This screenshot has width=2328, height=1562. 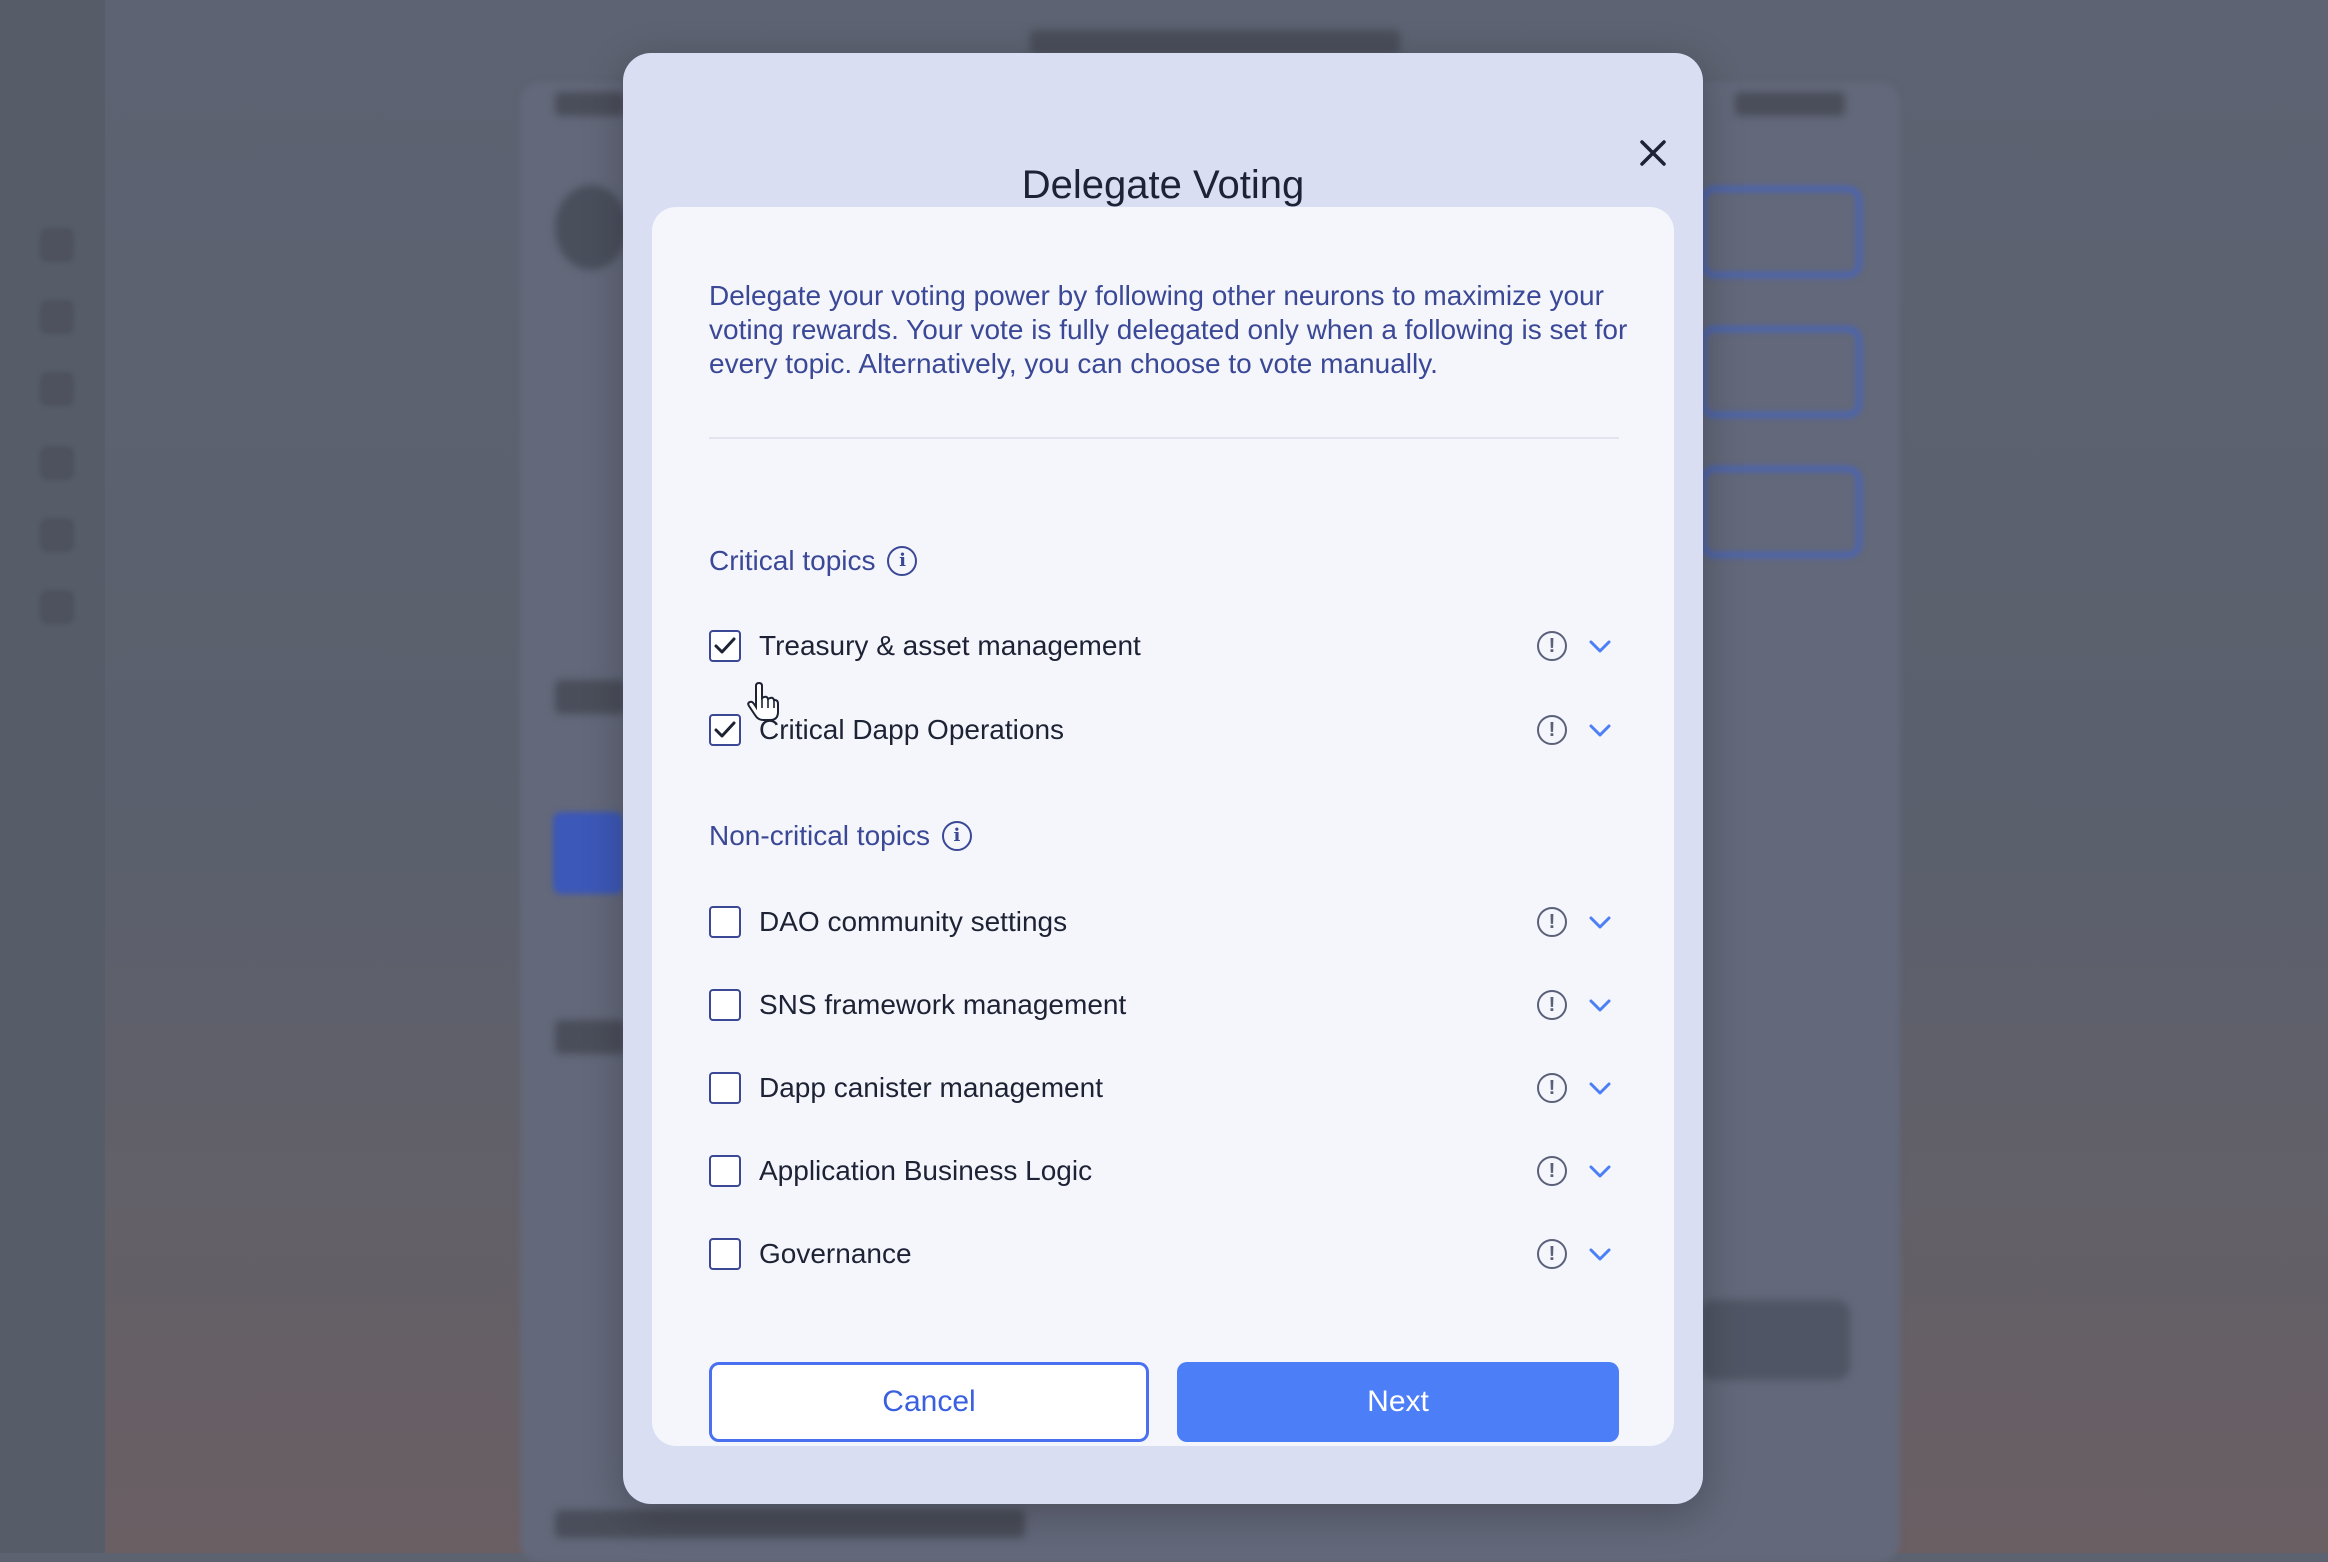 What do you see at coordinates (950, 645) in the screenshot?
I see `topic-label: Treasury & asset management` at bounding box center [950, 645].